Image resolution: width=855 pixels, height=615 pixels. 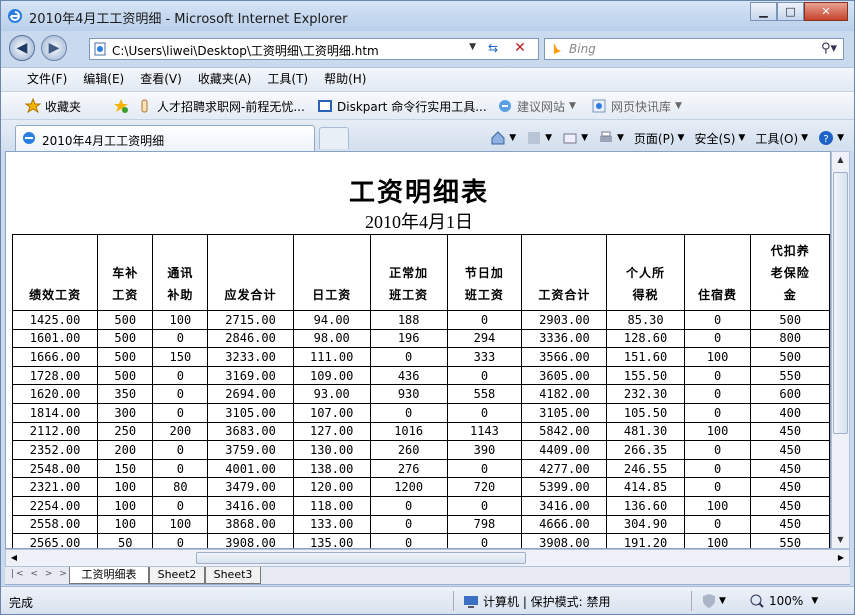 I want to click on new-tab-button, so click(x=334, y=138).